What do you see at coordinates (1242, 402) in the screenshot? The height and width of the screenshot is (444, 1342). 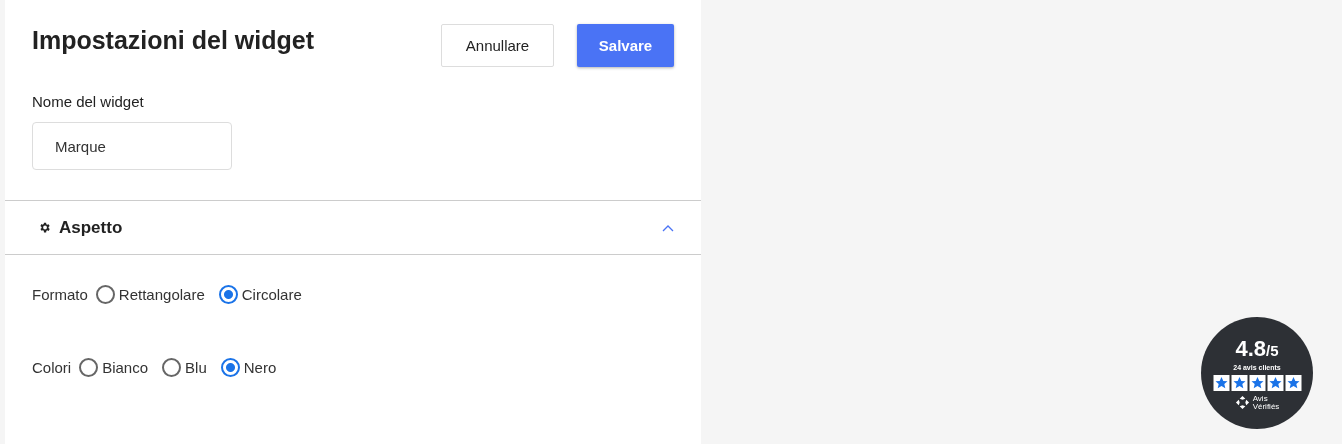 I see `logo-icon` at bounding box center [1242, 402].